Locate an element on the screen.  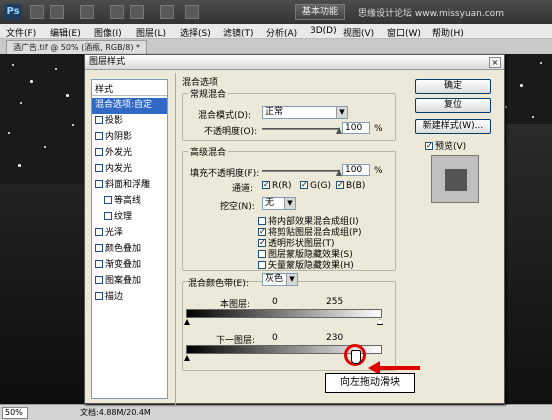
opacity-unit: % is located at coordinates (378, 129).